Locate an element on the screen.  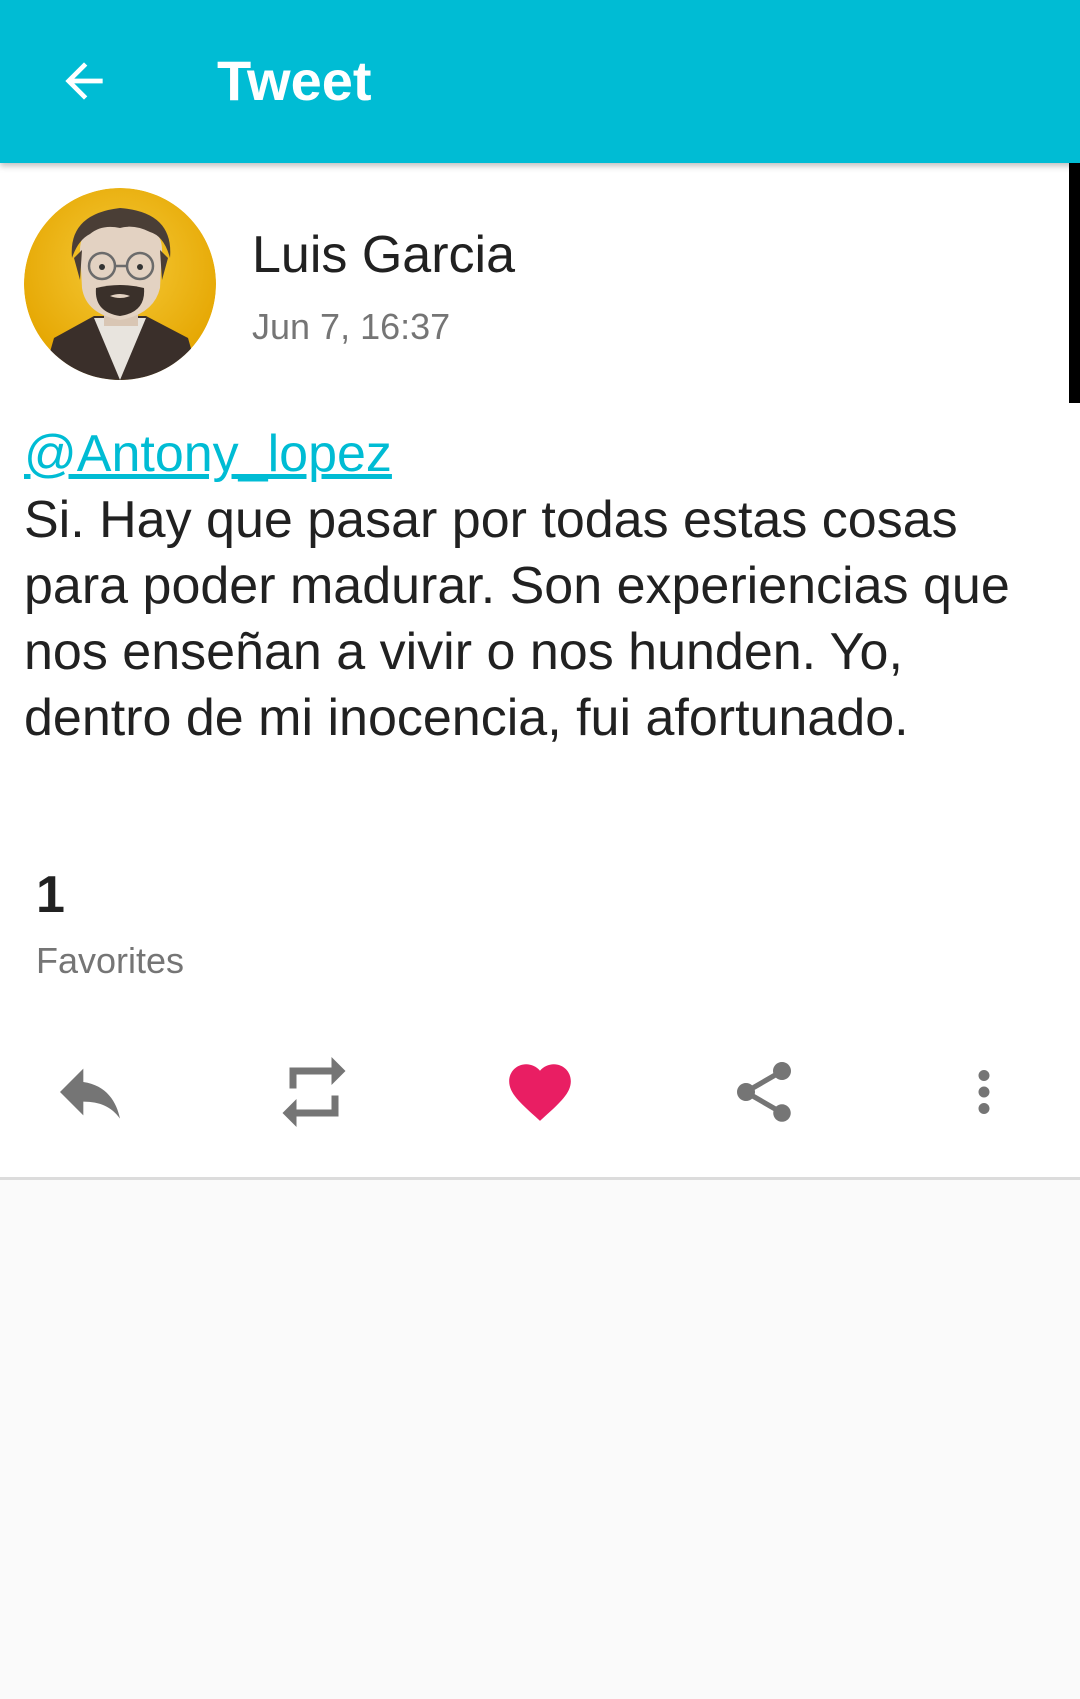
reply-icon is located at coordinates (90, 1093).